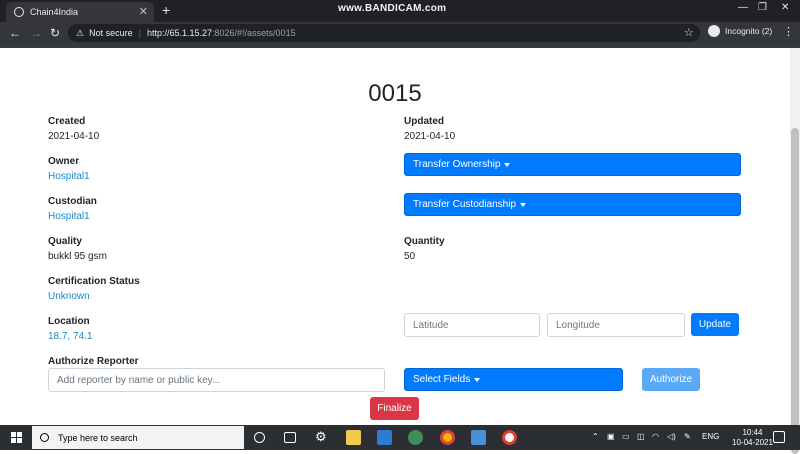 This screenshot has width=800, height=454. Describe the element at coordinates (457, 164) in the screenshot. I see `transfer-ownership-label: Transfer Ownership` at that location.